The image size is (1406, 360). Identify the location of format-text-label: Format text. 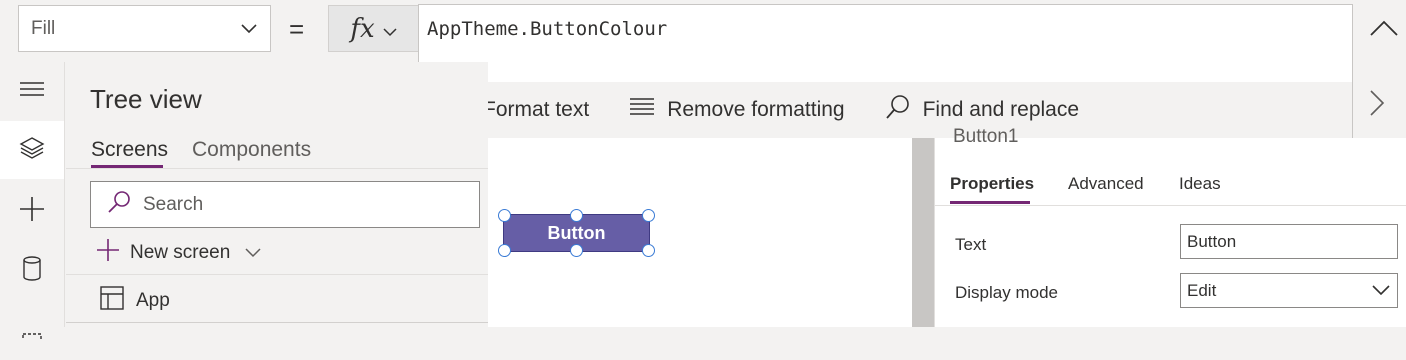
(536, 109).